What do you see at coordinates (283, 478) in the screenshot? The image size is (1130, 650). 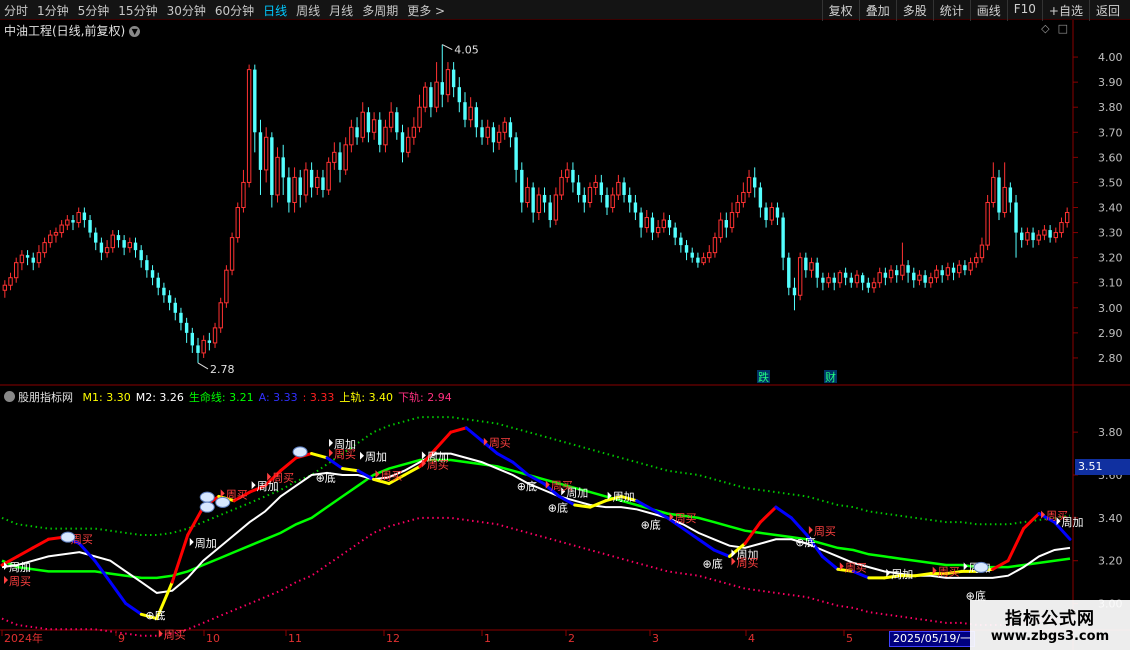 I see `signal-label-7: 周买` at bounding box center [283, 478].